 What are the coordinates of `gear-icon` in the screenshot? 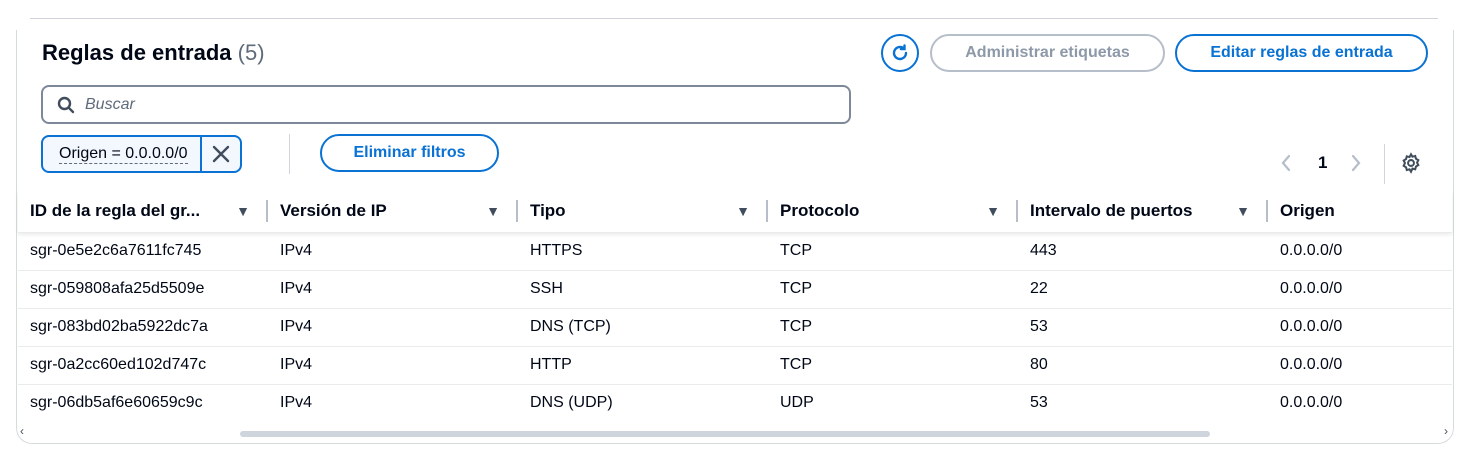 It's located at (1411, 163).